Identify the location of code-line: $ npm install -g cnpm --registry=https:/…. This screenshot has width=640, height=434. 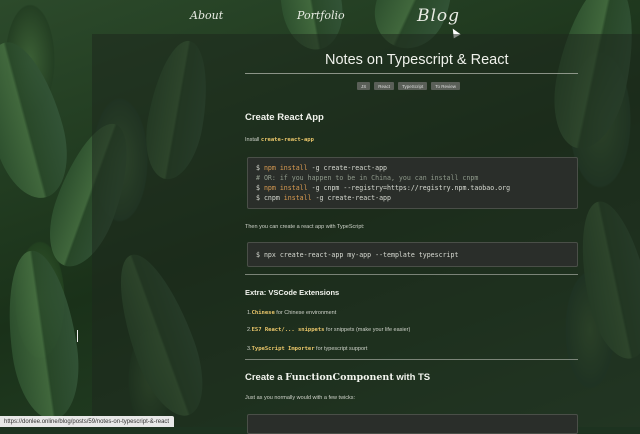
(383, 188).